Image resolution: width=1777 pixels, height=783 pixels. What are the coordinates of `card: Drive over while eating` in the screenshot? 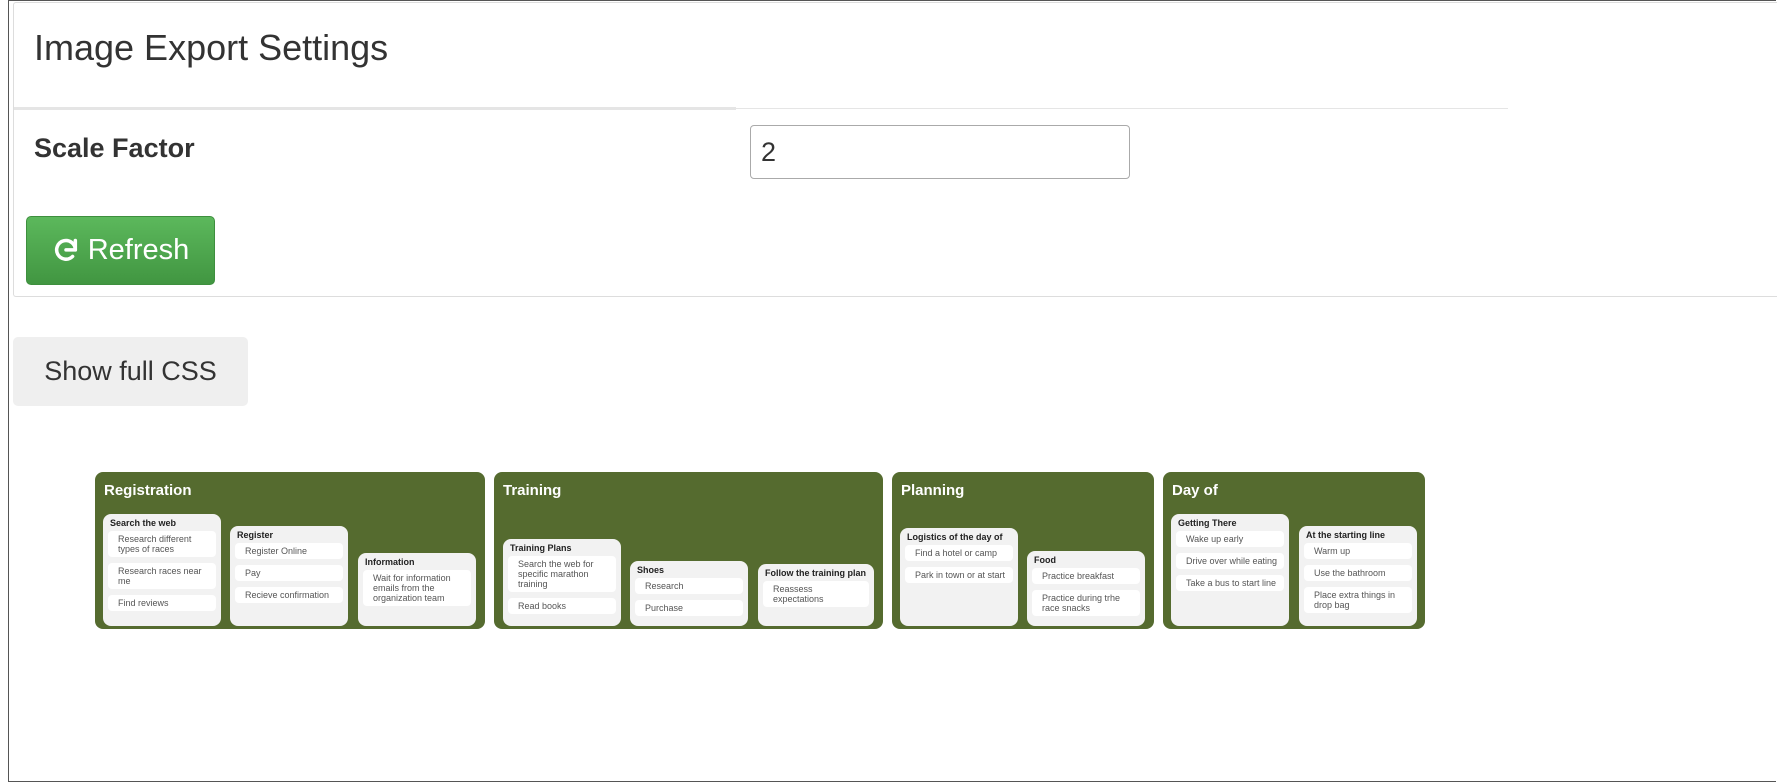 It's located at (1230, 561).